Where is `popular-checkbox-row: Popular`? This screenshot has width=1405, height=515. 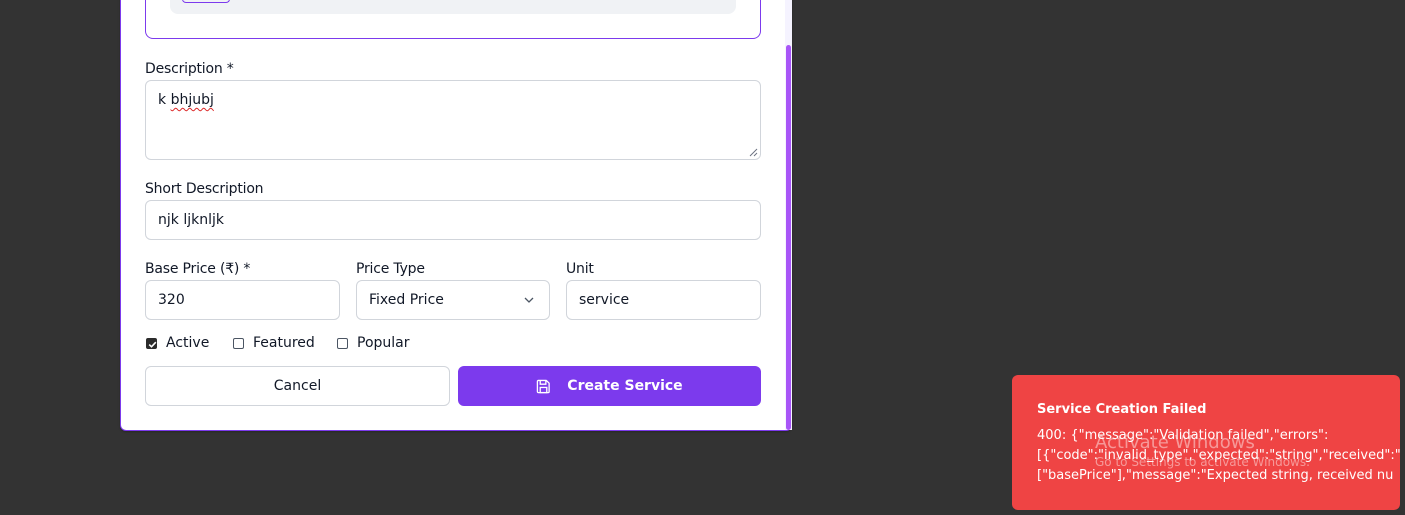 popular-checkbox-row: Popular is located at coordinates (373, 343).